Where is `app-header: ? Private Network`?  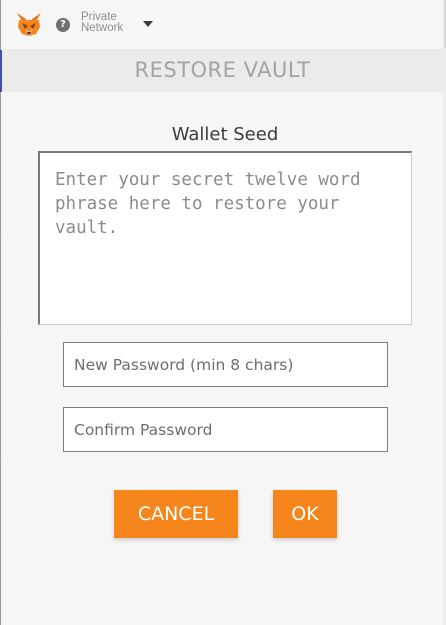
app-header: ? Private Network is located at coordinates (222, 24).